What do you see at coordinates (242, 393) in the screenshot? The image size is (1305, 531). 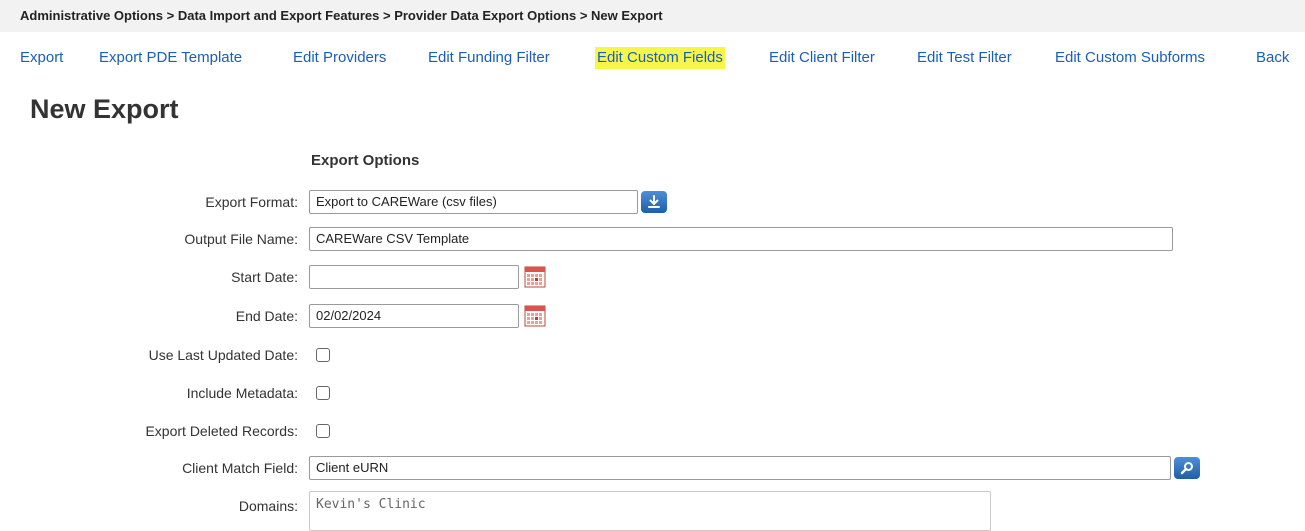 I see `include-metadata-label: Include Metadata:` at bounding box center [242, 393].